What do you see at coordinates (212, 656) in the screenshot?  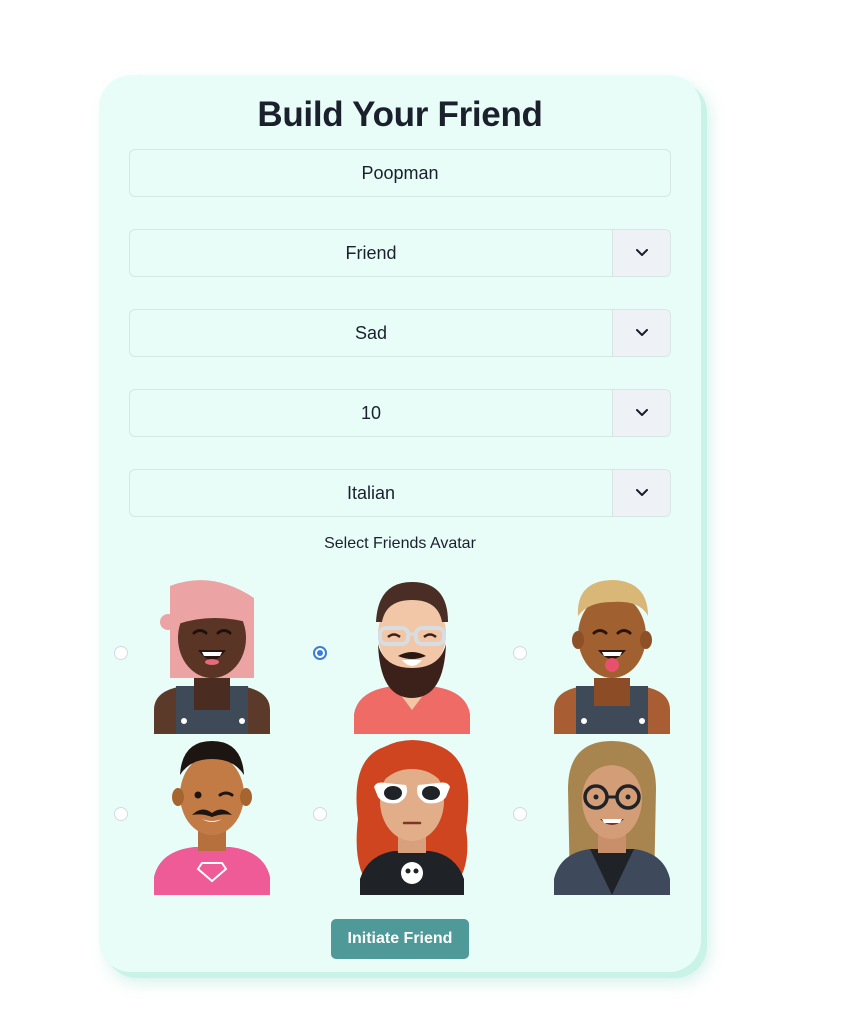 I see `avatar-1-image` at bounding box center [212, 656].